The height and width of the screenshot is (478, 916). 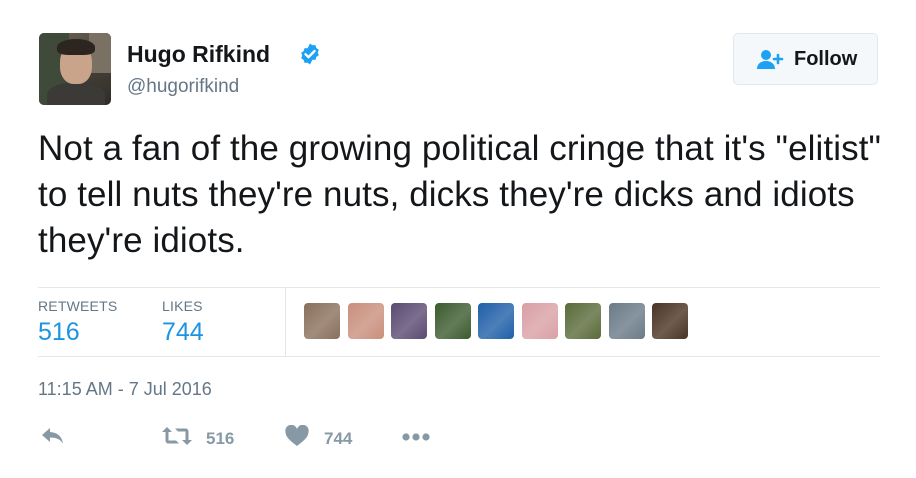 I want to click on retweets-label: RETWEETS, so click(x=78, y=306).